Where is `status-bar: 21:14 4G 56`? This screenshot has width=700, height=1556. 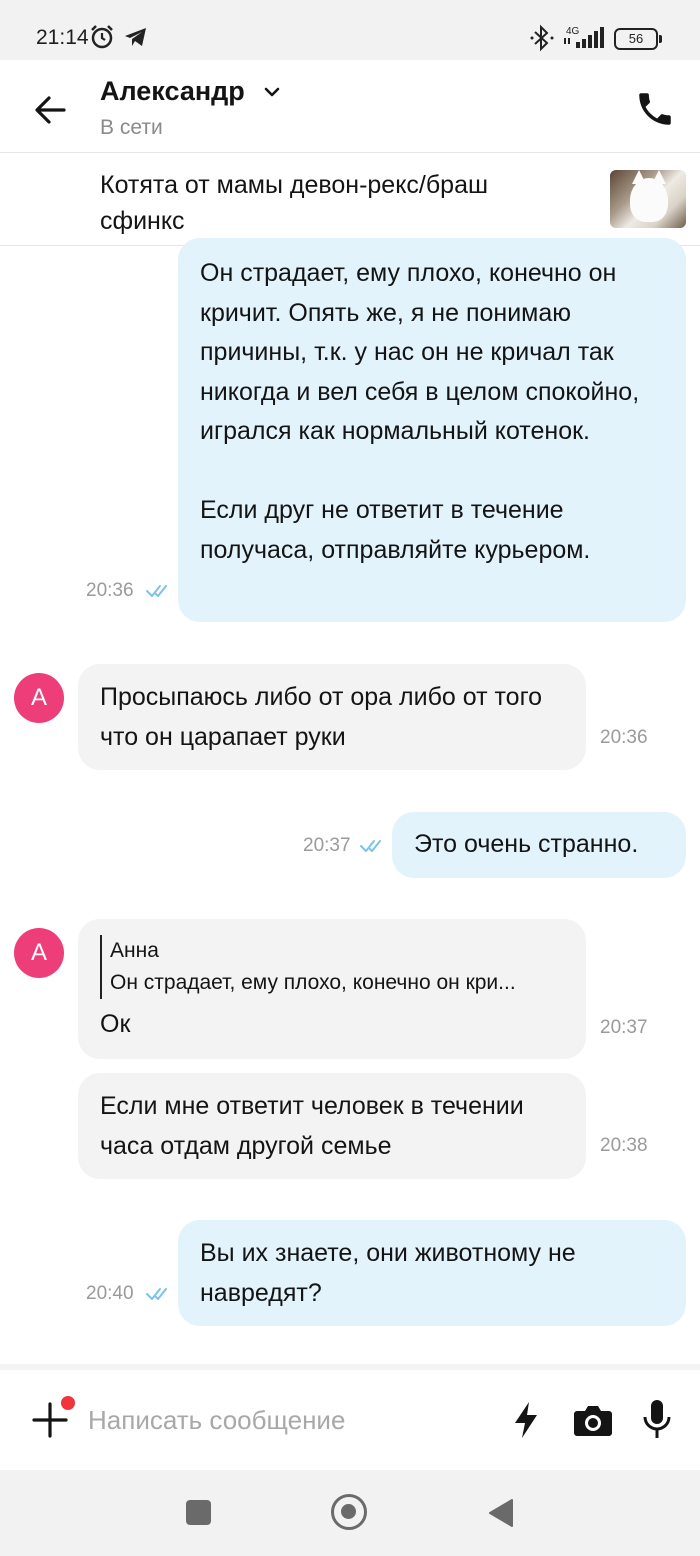
status-bar: 21:14 4G 56 is located at coordinates (350, 30).